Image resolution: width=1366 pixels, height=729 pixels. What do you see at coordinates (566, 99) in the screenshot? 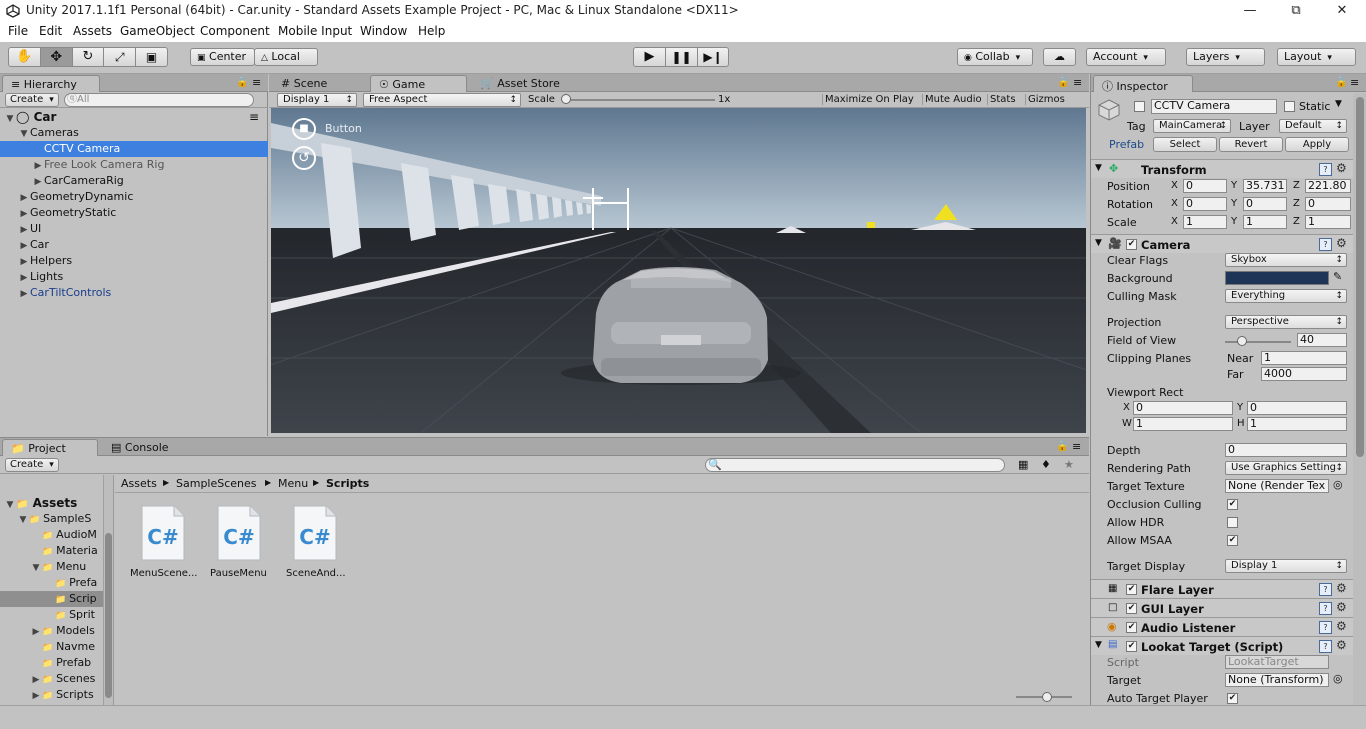
I see `scale-slider-thumb` at bounding box center [566, 99].